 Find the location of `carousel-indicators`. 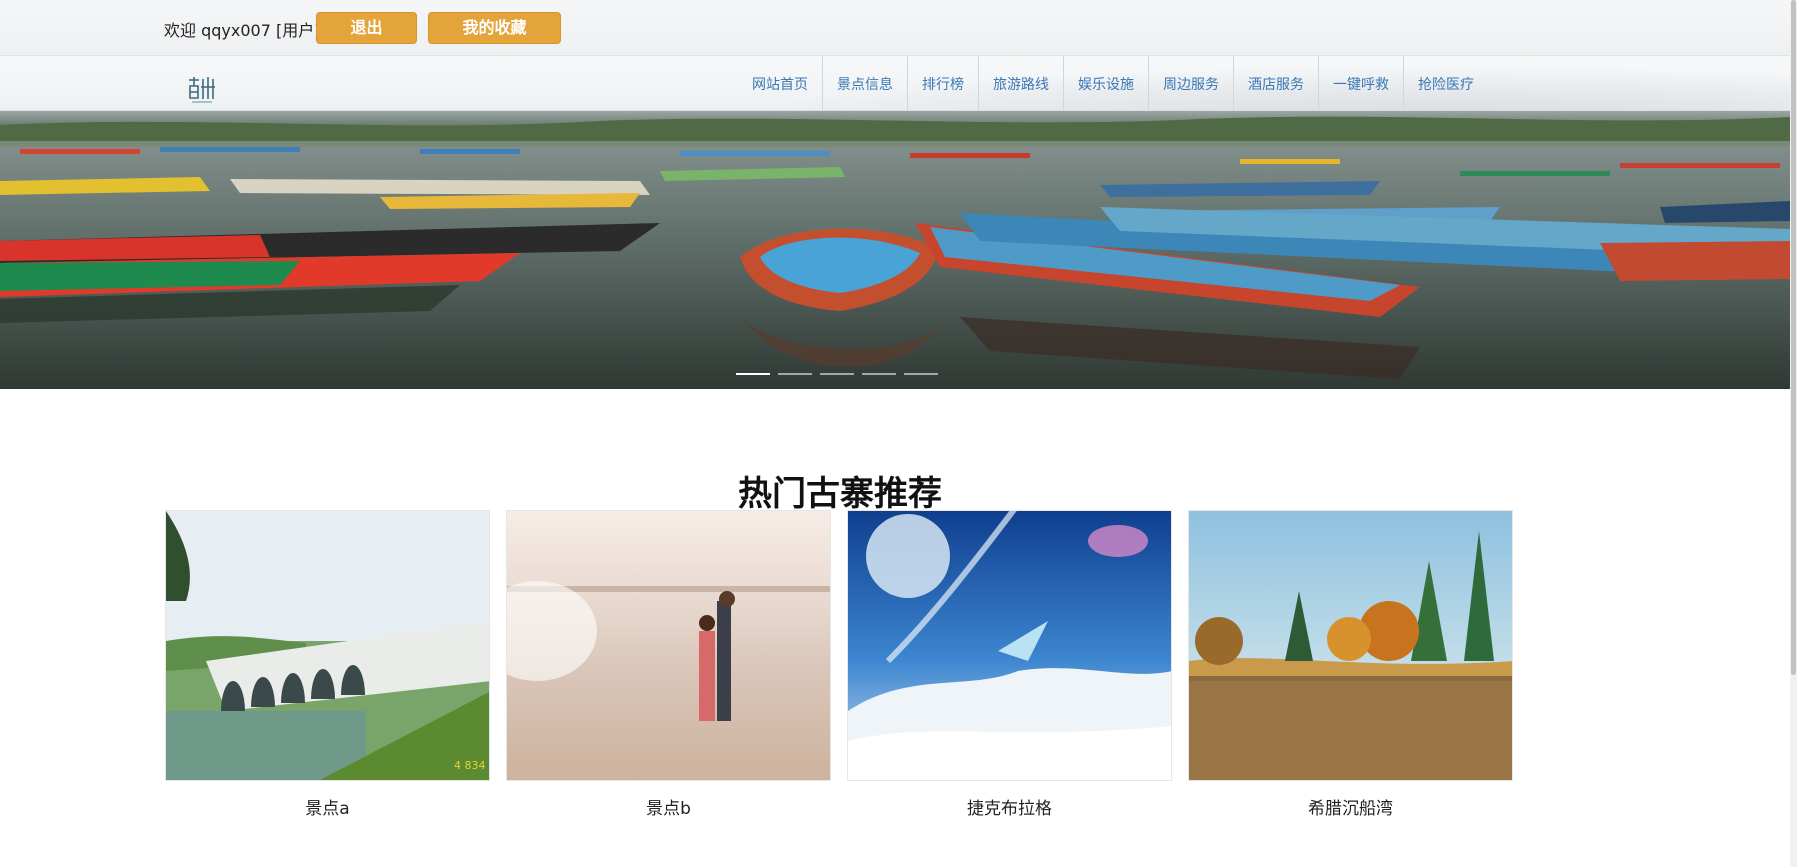

carousel-indicators is located at coordinates (837, 374).